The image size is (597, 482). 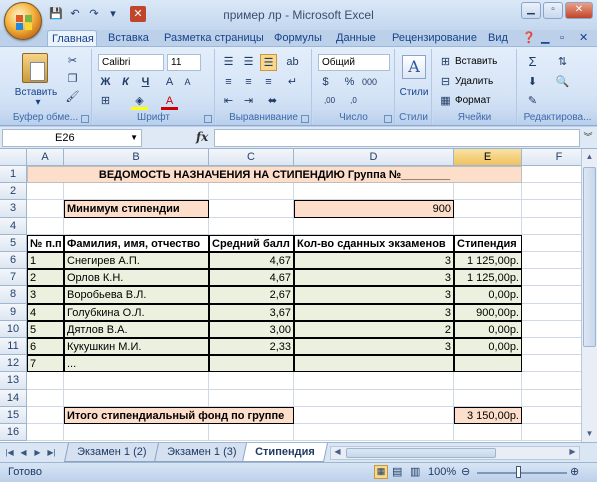 I want to click on next-sheet-icon: ▶, so click(x=37, y=452).